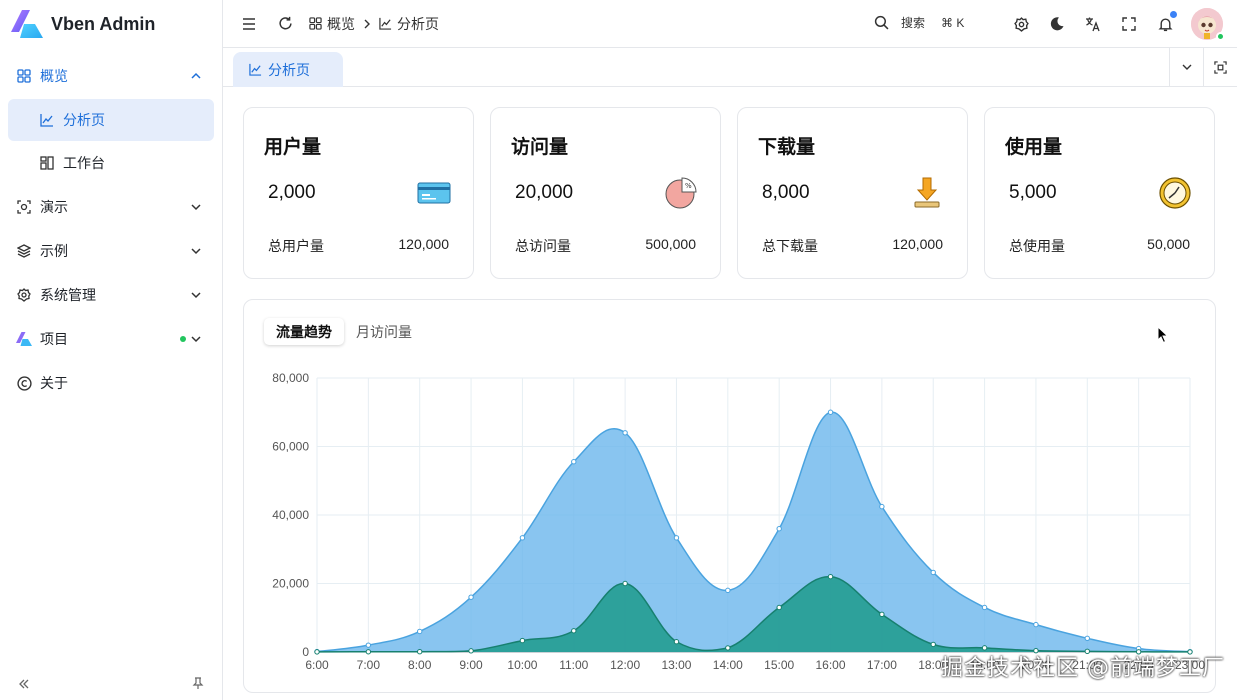 This screenshot has width=1237, height=700. What do you see at coordinates (1168, 244) in the screenshot?
I see `card-total-value: 50,000` at bounding box center [1168, 244].